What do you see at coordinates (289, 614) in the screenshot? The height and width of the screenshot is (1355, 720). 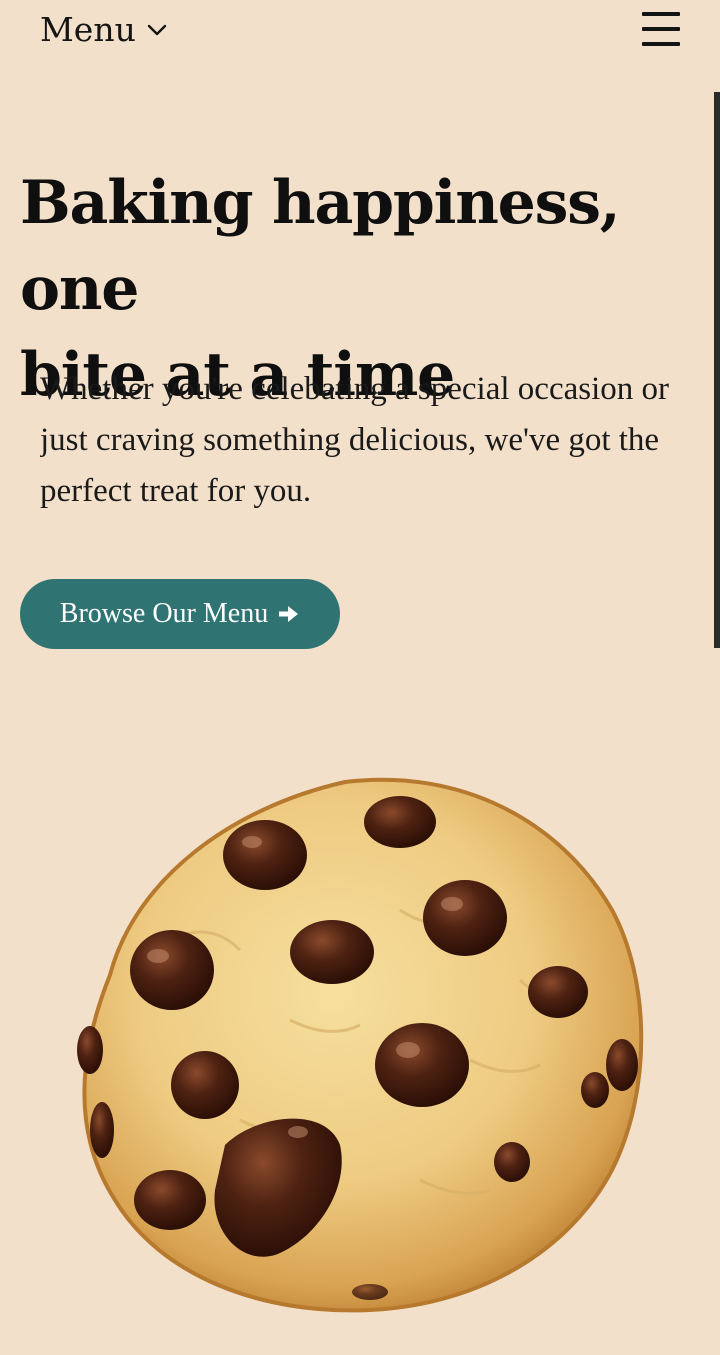 I see `arrow-right-icon` at bounding box center [289, 614].